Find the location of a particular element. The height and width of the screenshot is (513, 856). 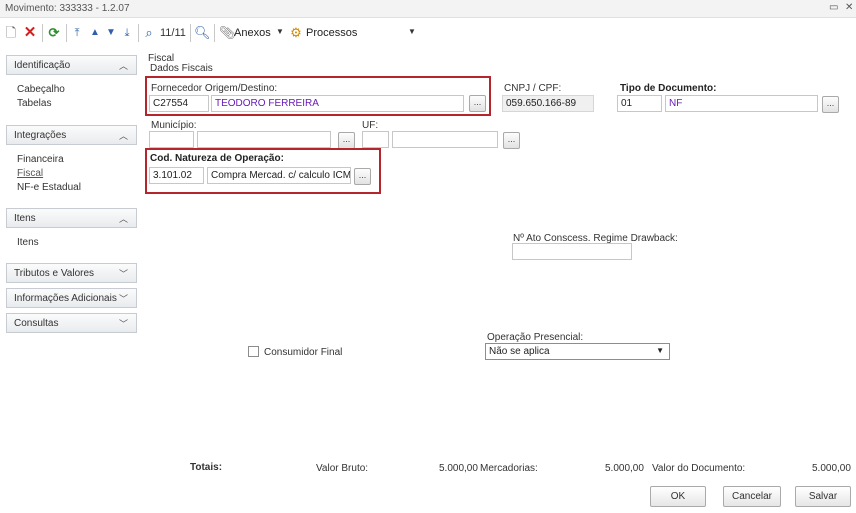

new-document-icon: 🗋 is located at coordinates (11, 33).